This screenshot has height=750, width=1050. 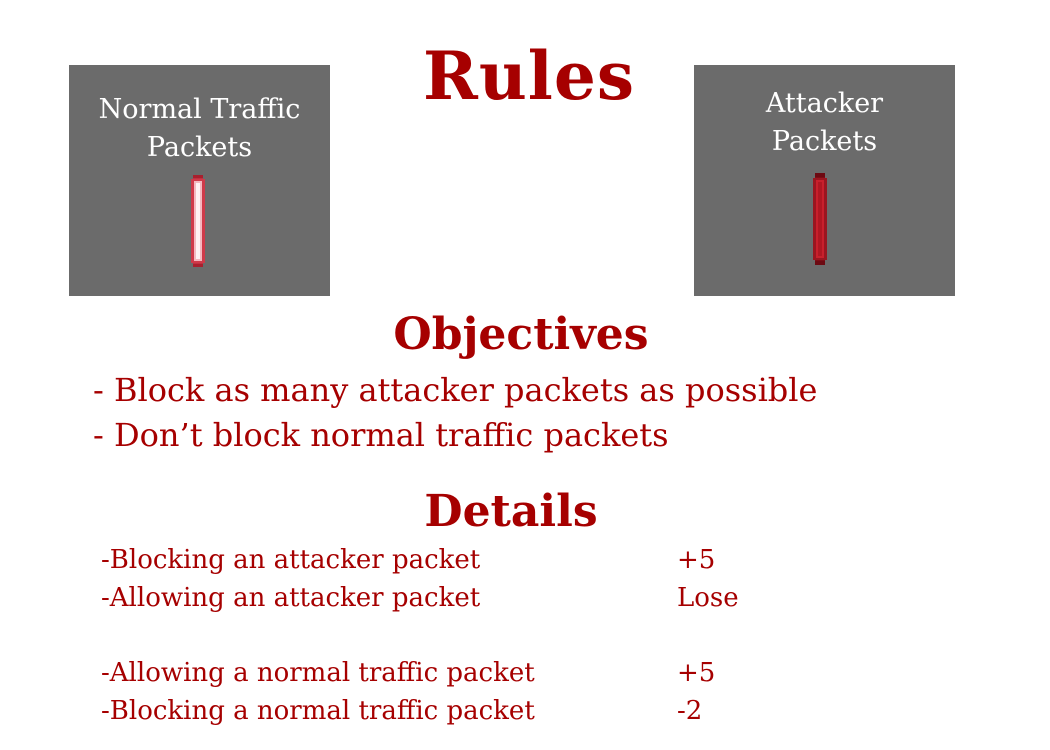 I want to click on detail-value: Lose, so click(x=708, y=598).